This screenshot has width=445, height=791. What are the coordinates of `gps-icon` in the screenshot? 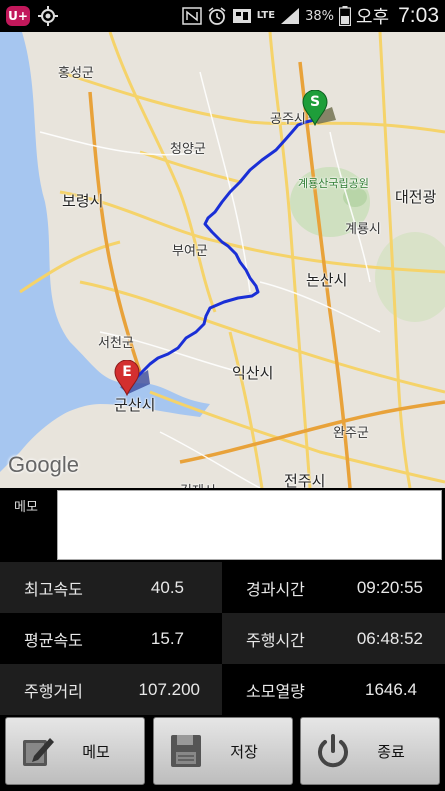 It's located at (48, 16).